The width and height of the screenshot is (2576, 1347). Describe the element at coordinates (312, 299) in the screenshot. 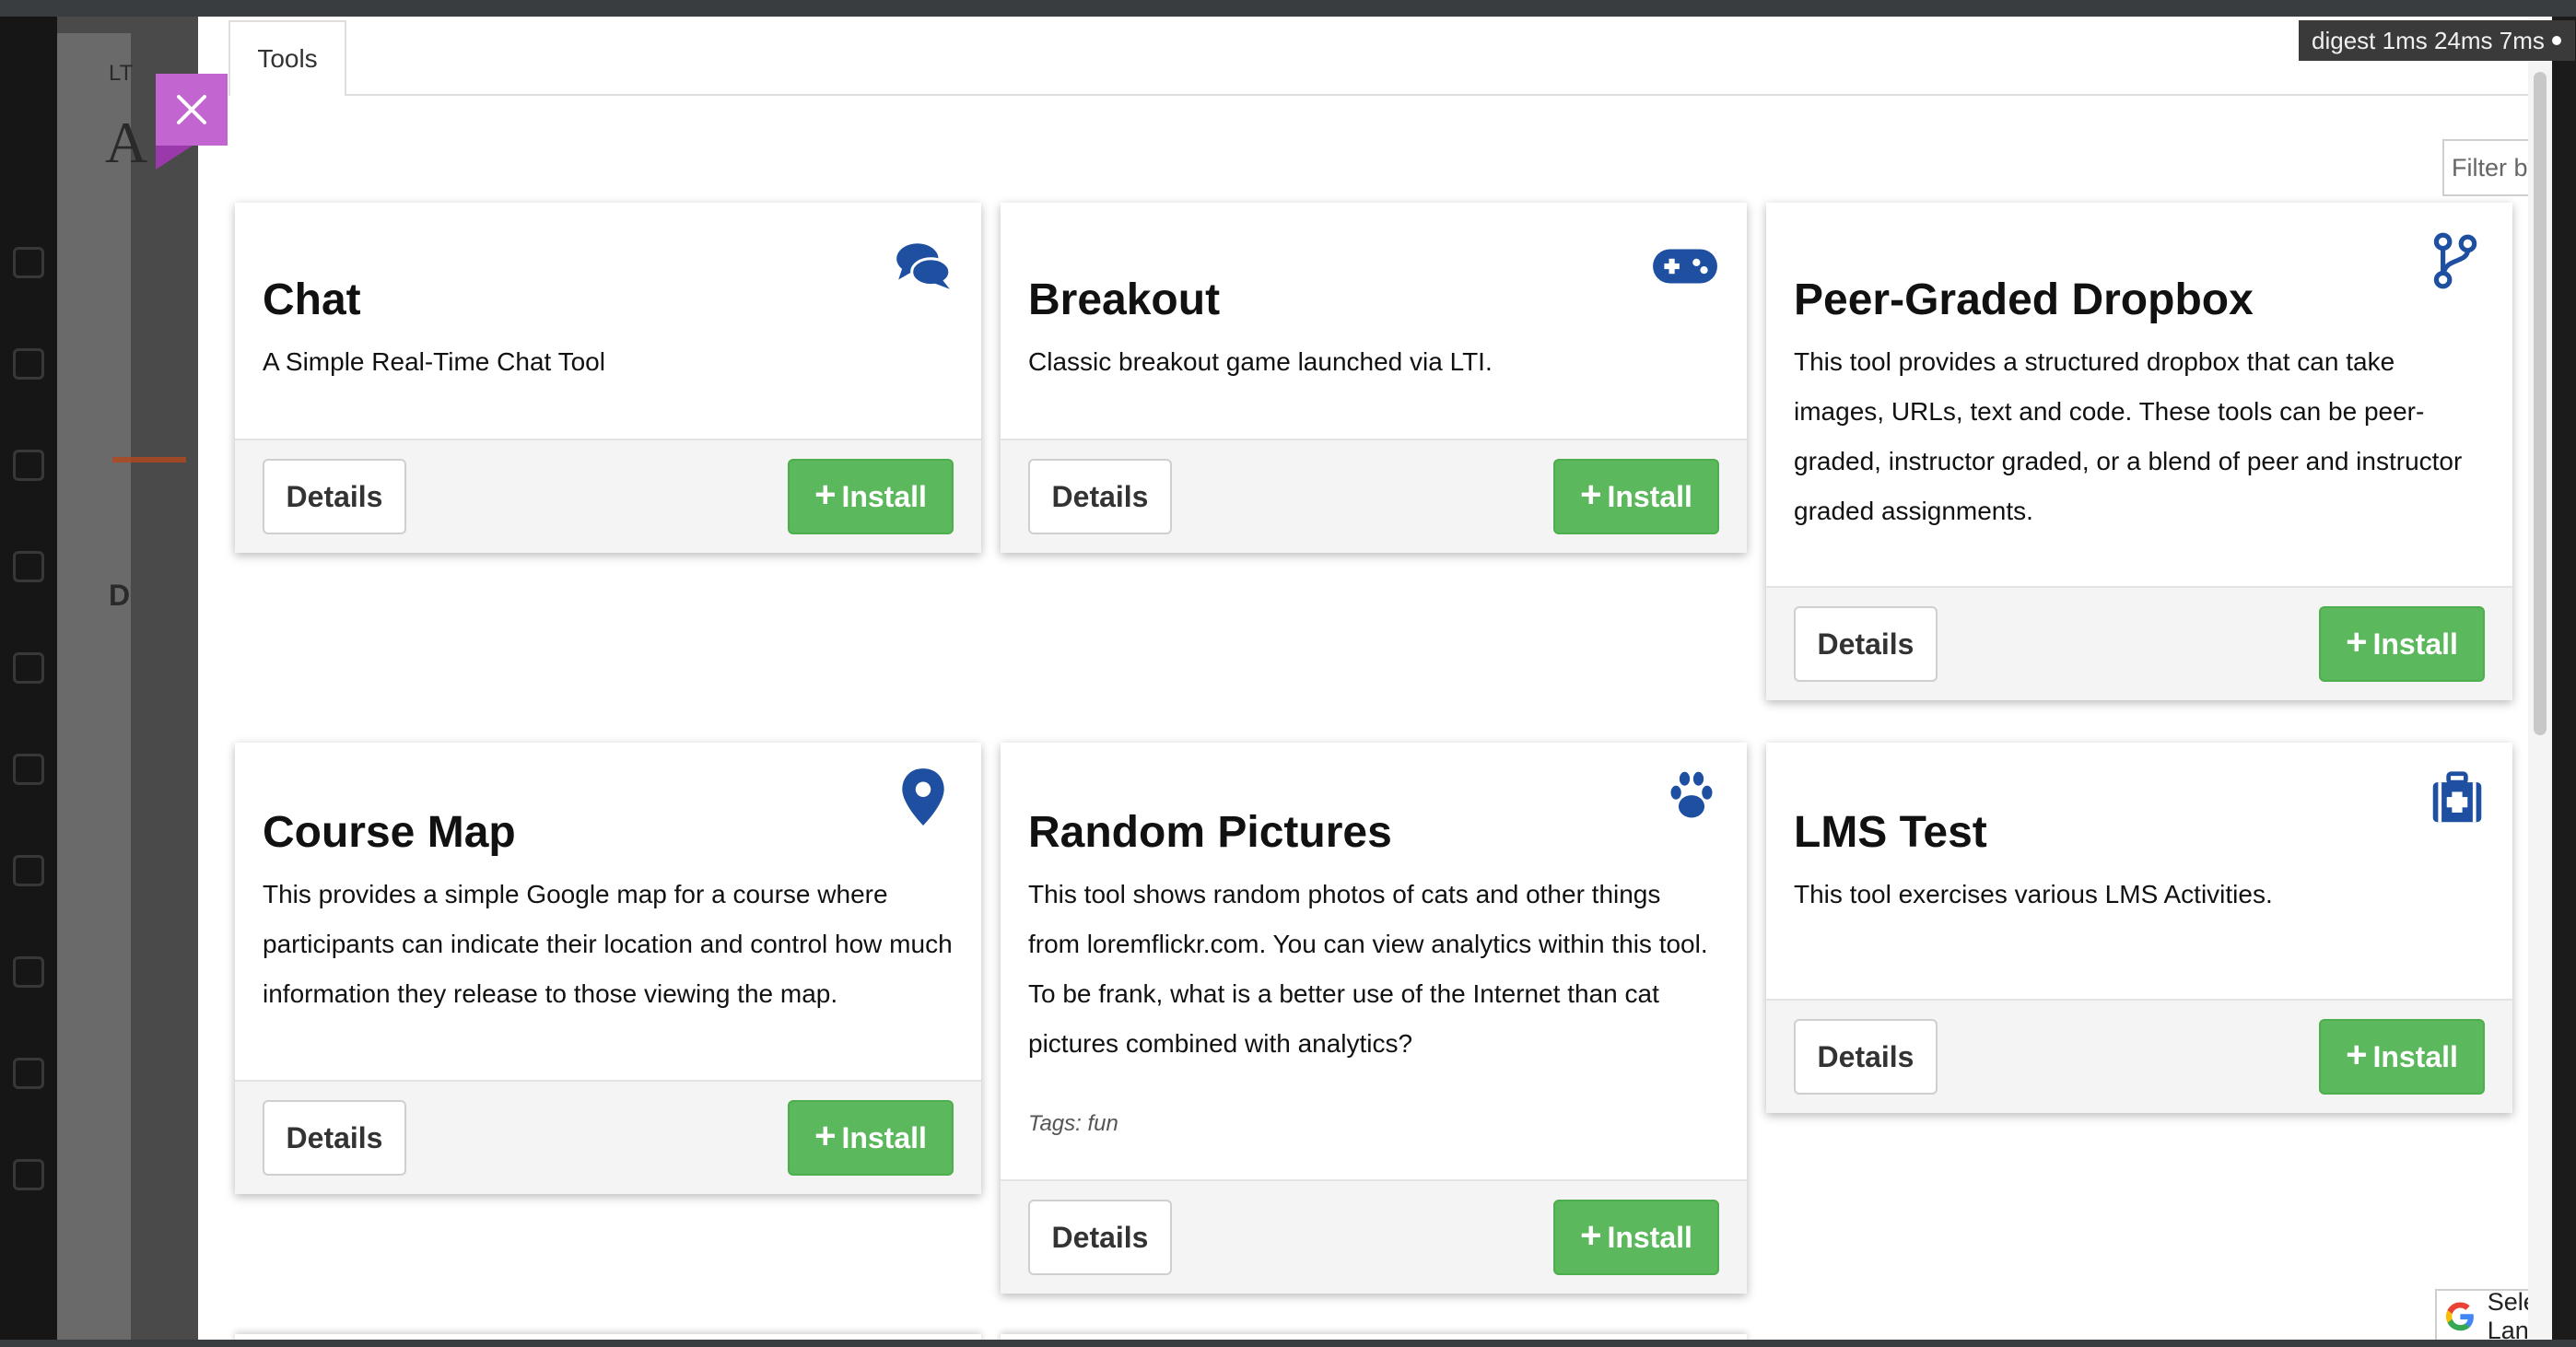

I see `tool-title: Chat` at that location.